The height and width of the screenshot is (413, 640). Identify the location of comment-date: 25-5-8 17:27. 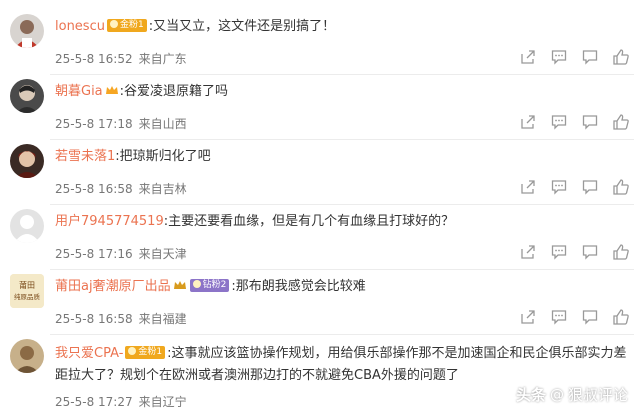
(94, 402).